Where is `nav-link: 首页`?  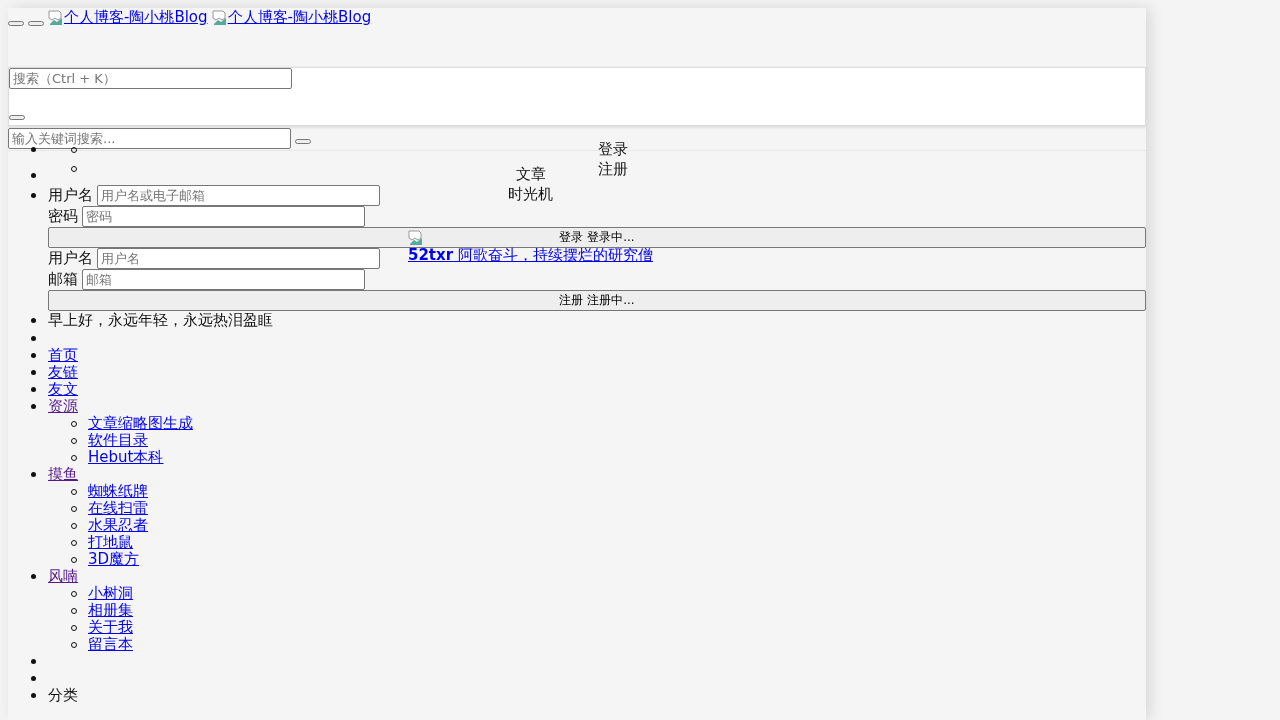
nav-link: 首页 is located at coordinates (63, 355).